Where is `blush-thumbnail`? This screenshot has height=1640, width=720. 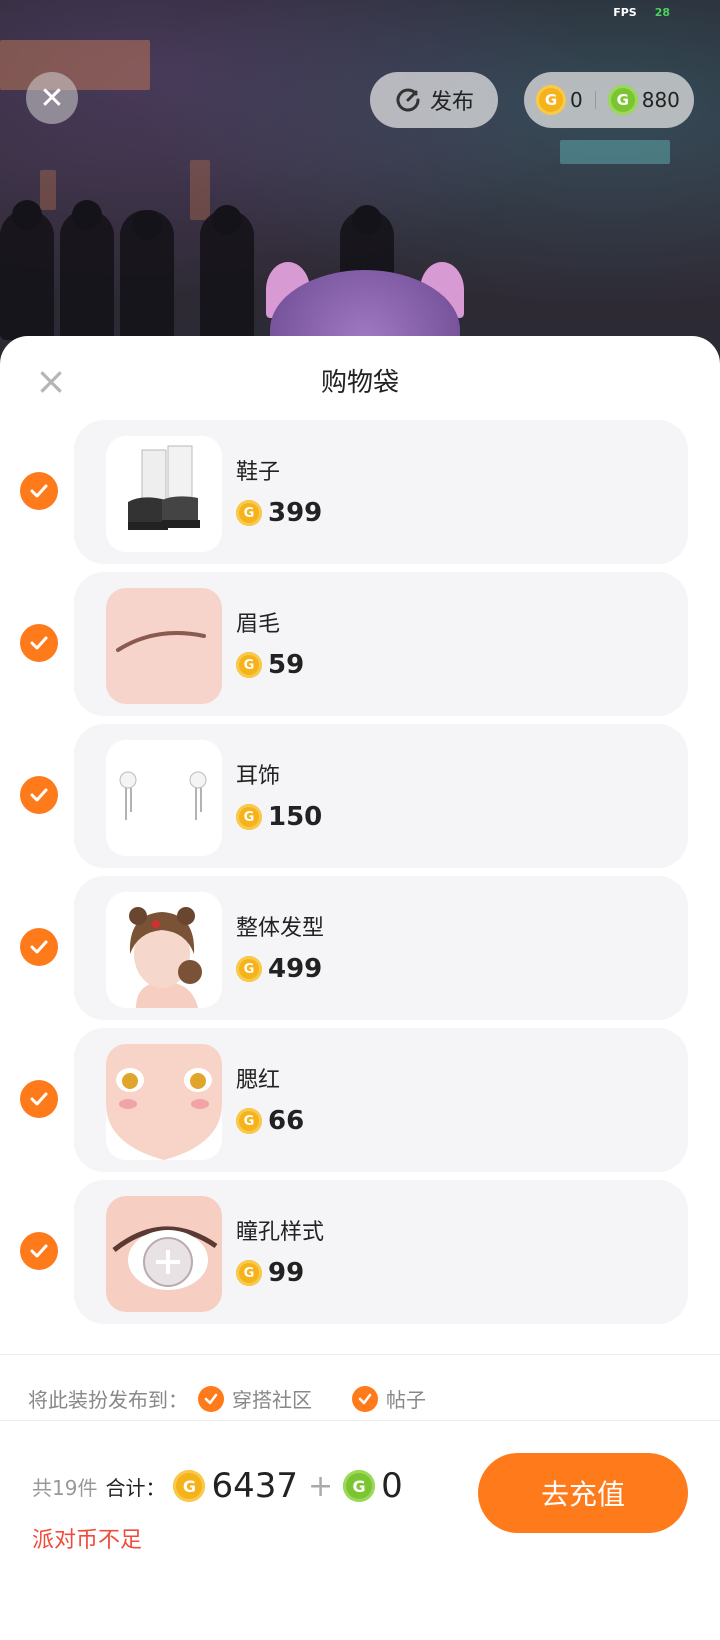 blush-thumbnail is located at coordinates (164, 1102).